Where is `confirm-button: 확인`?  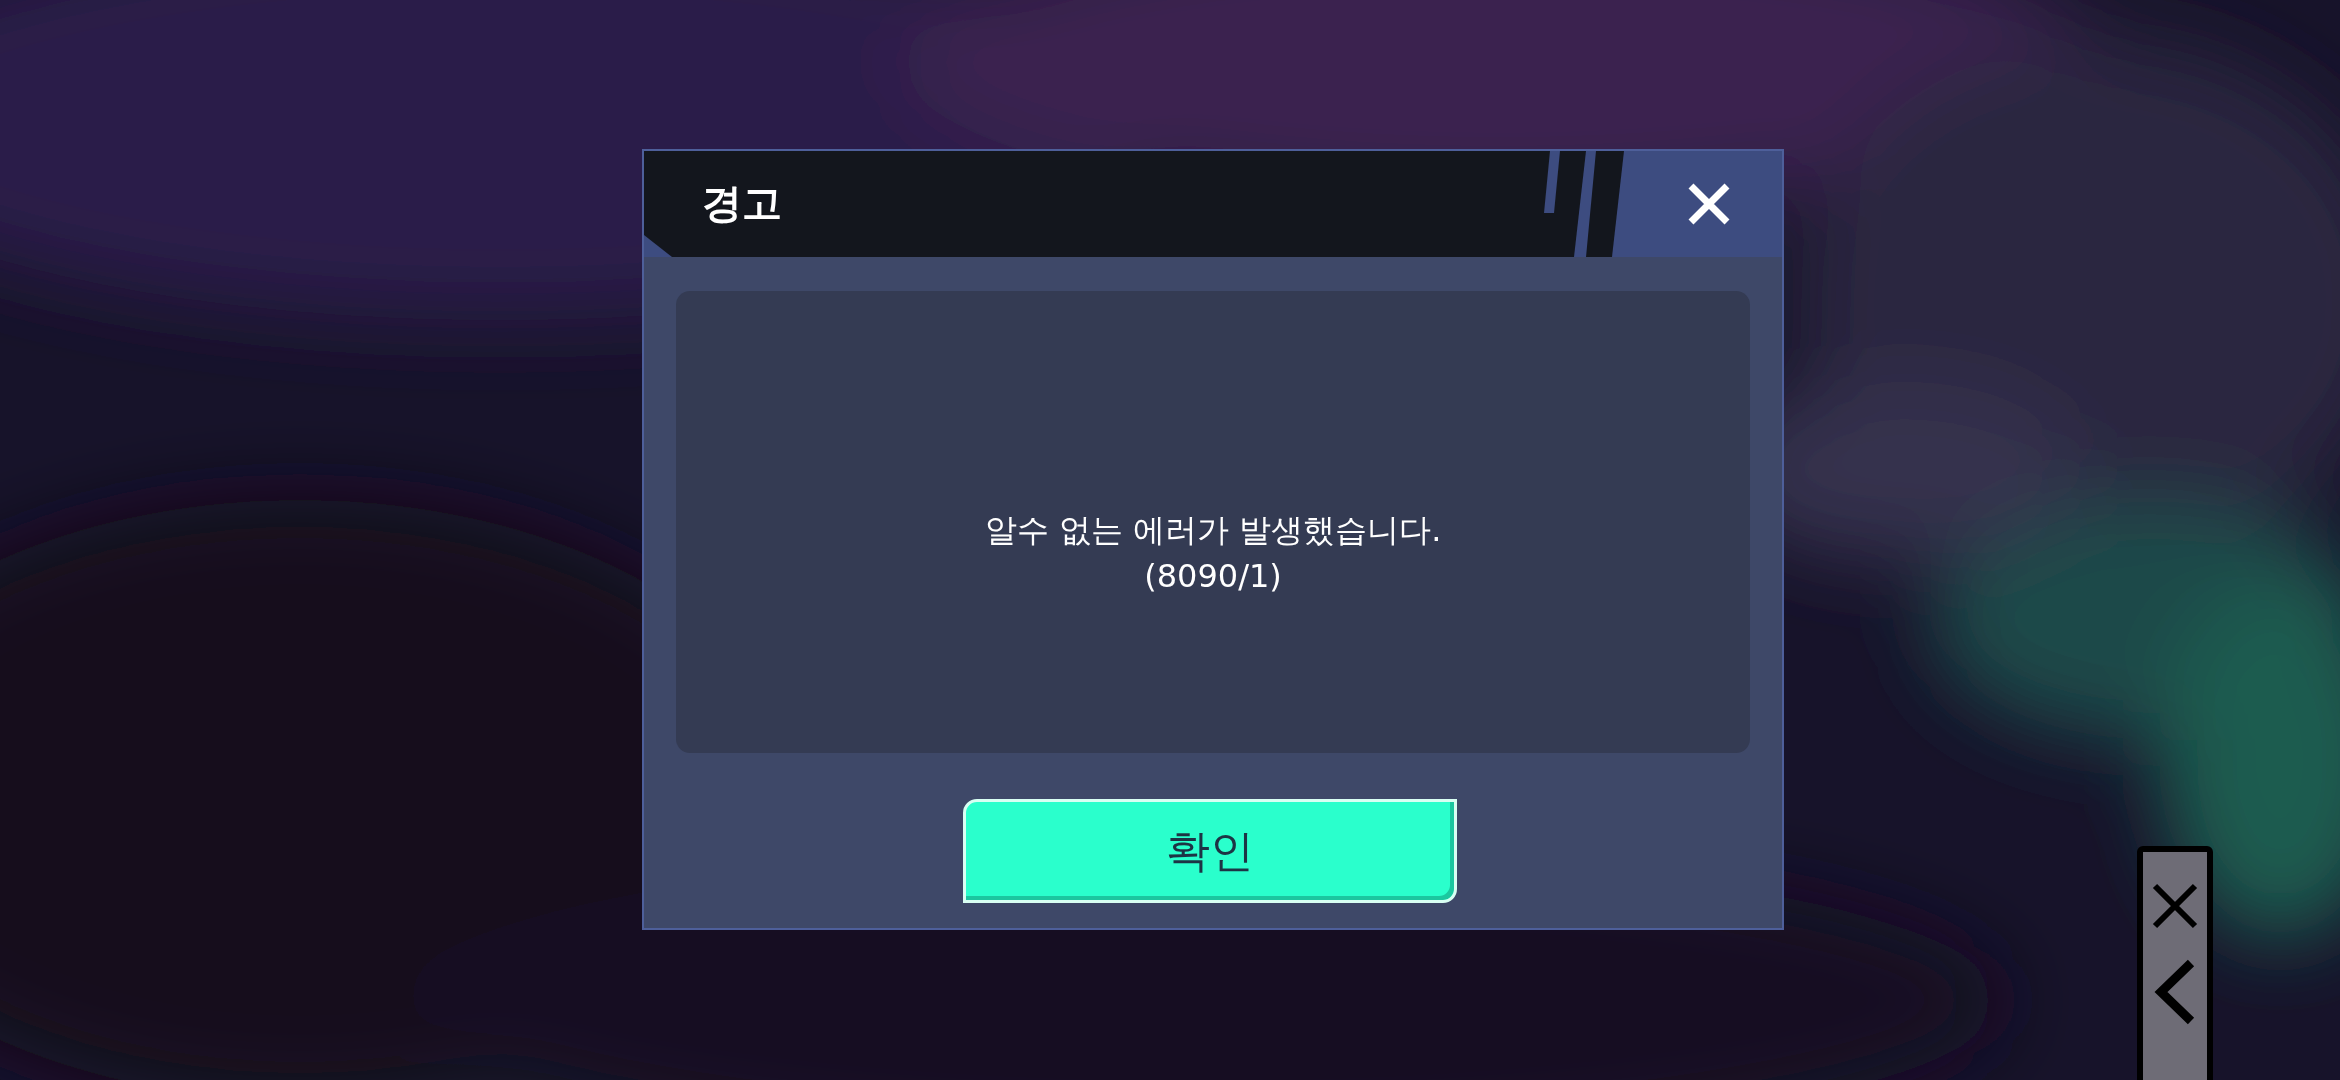
confirm-button: 확인 is located at coordinates (1210, 851).